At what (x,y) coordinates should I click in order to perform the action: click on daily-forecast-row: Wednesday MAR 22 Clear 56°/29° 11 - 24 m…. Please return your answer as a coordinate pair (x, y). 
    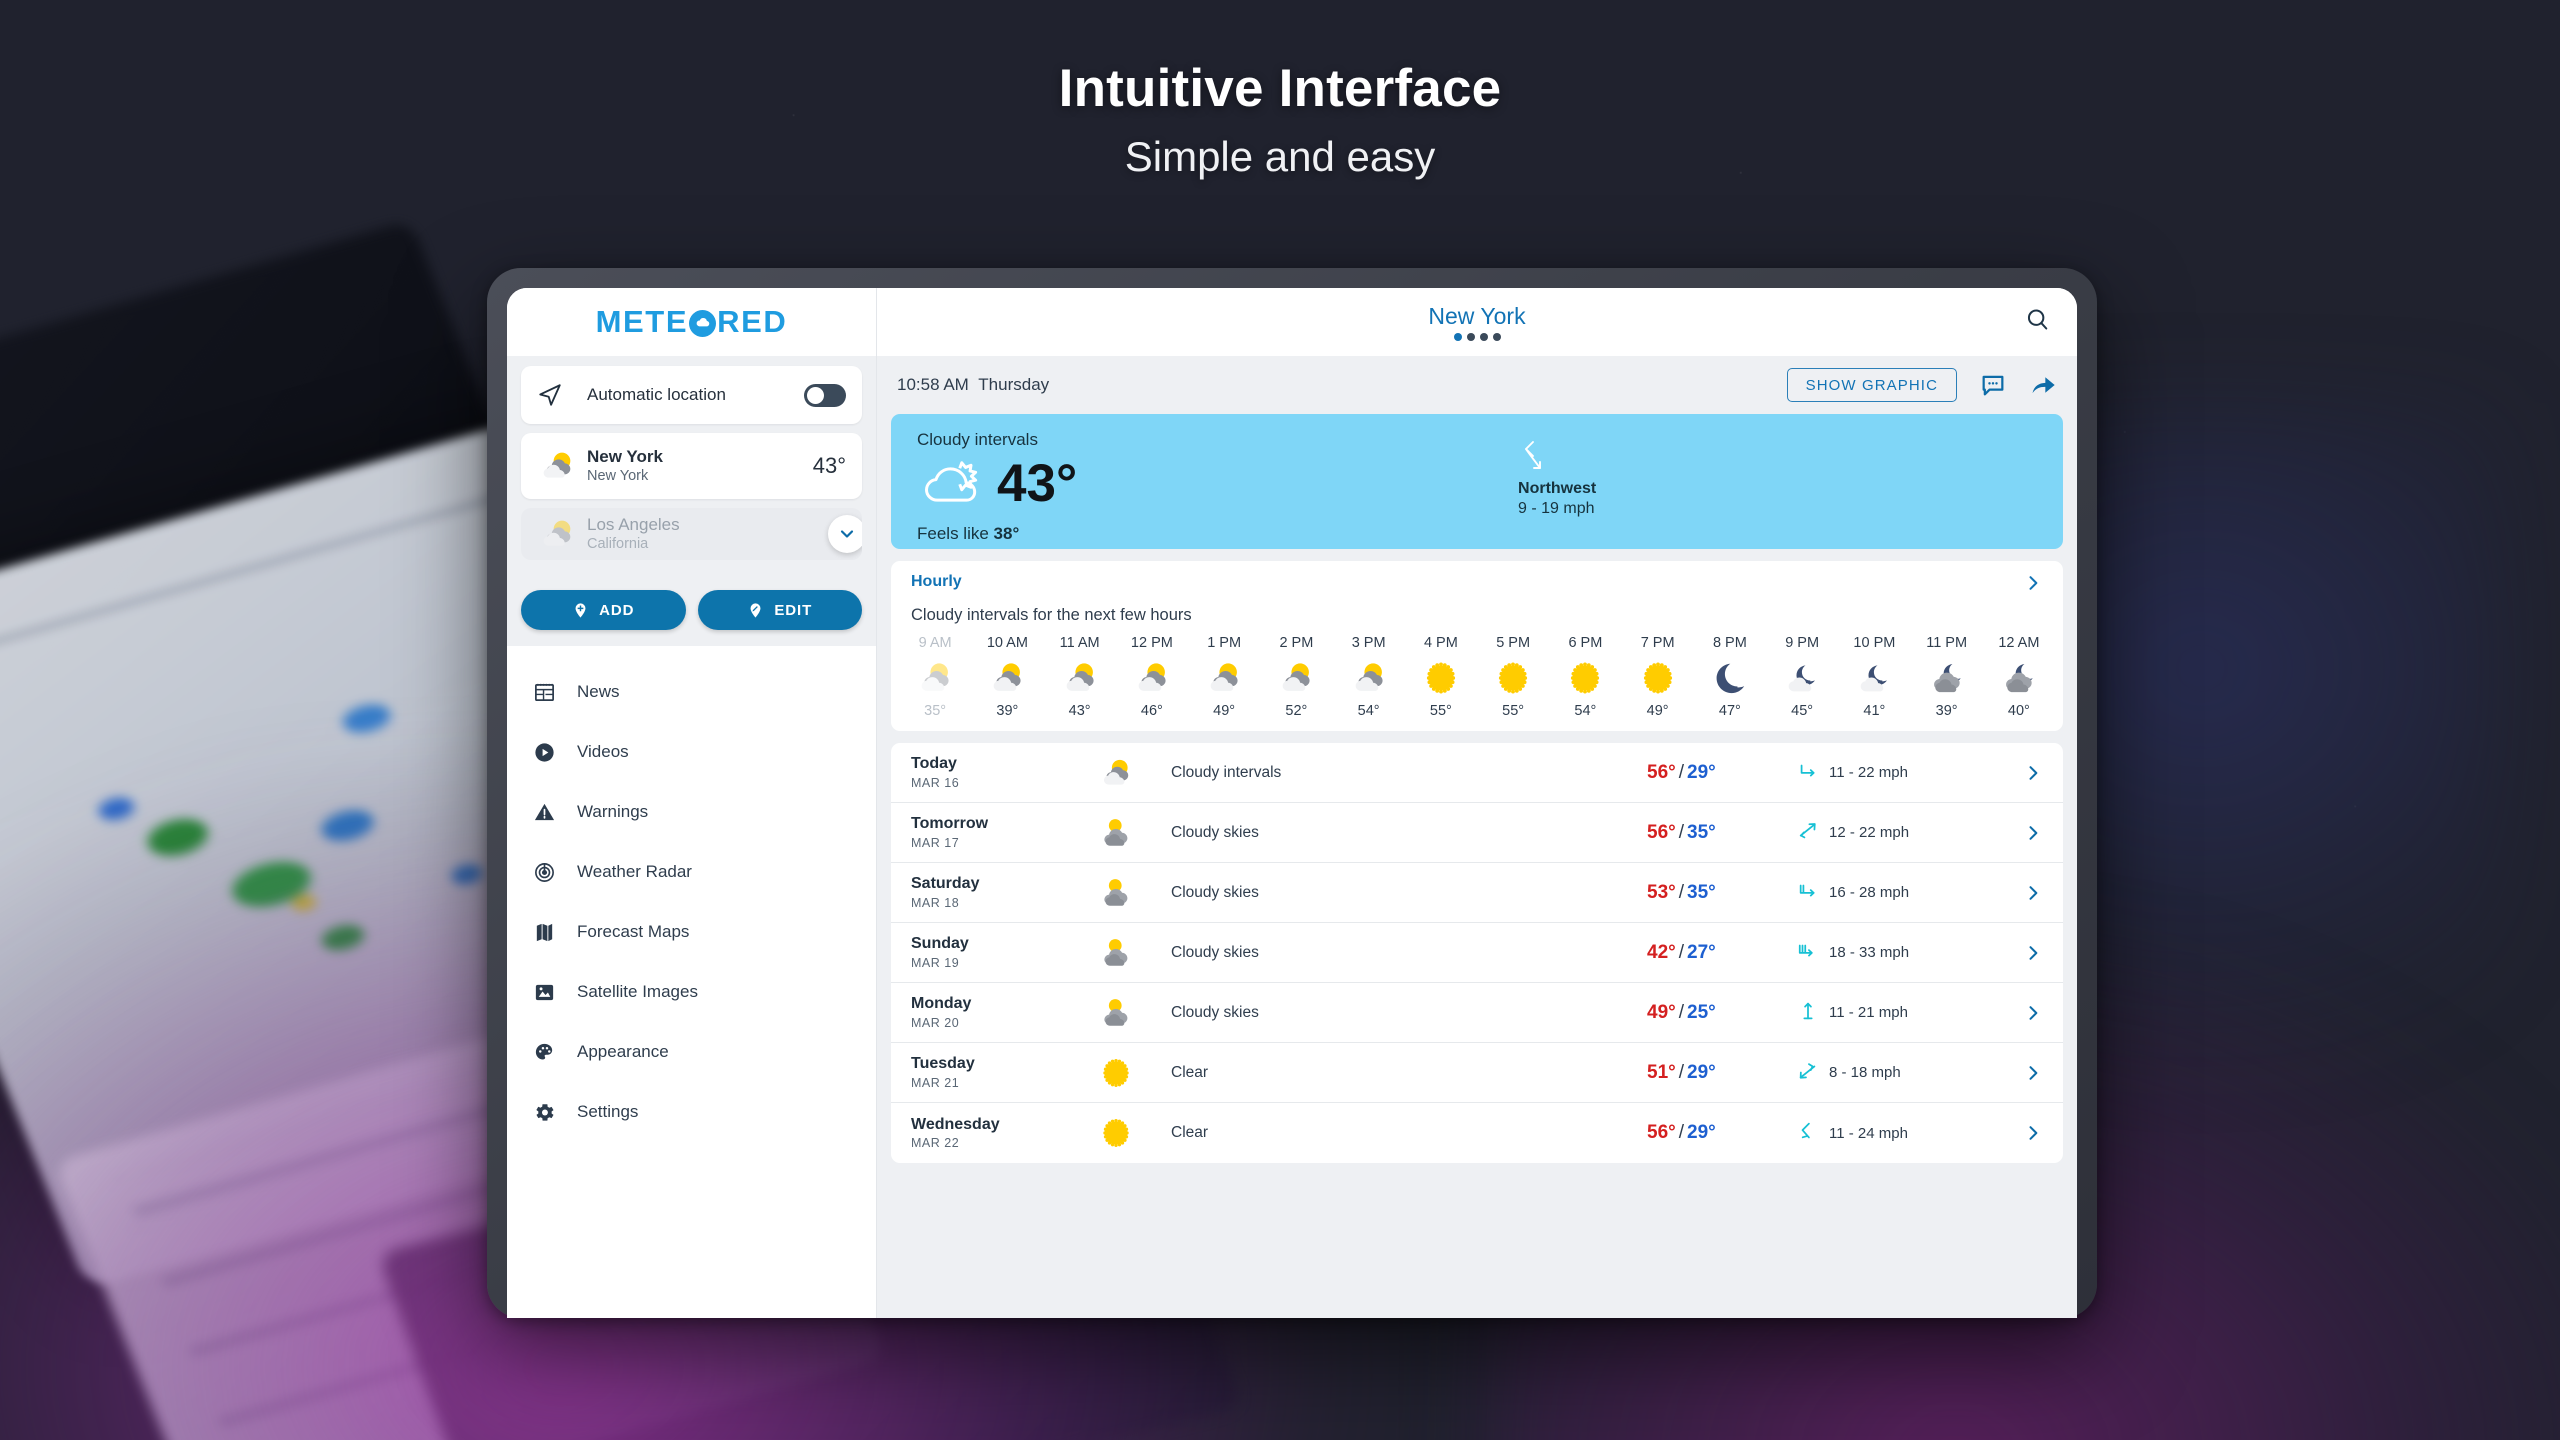
    Looking at the image, I should click on (1477, 1133).